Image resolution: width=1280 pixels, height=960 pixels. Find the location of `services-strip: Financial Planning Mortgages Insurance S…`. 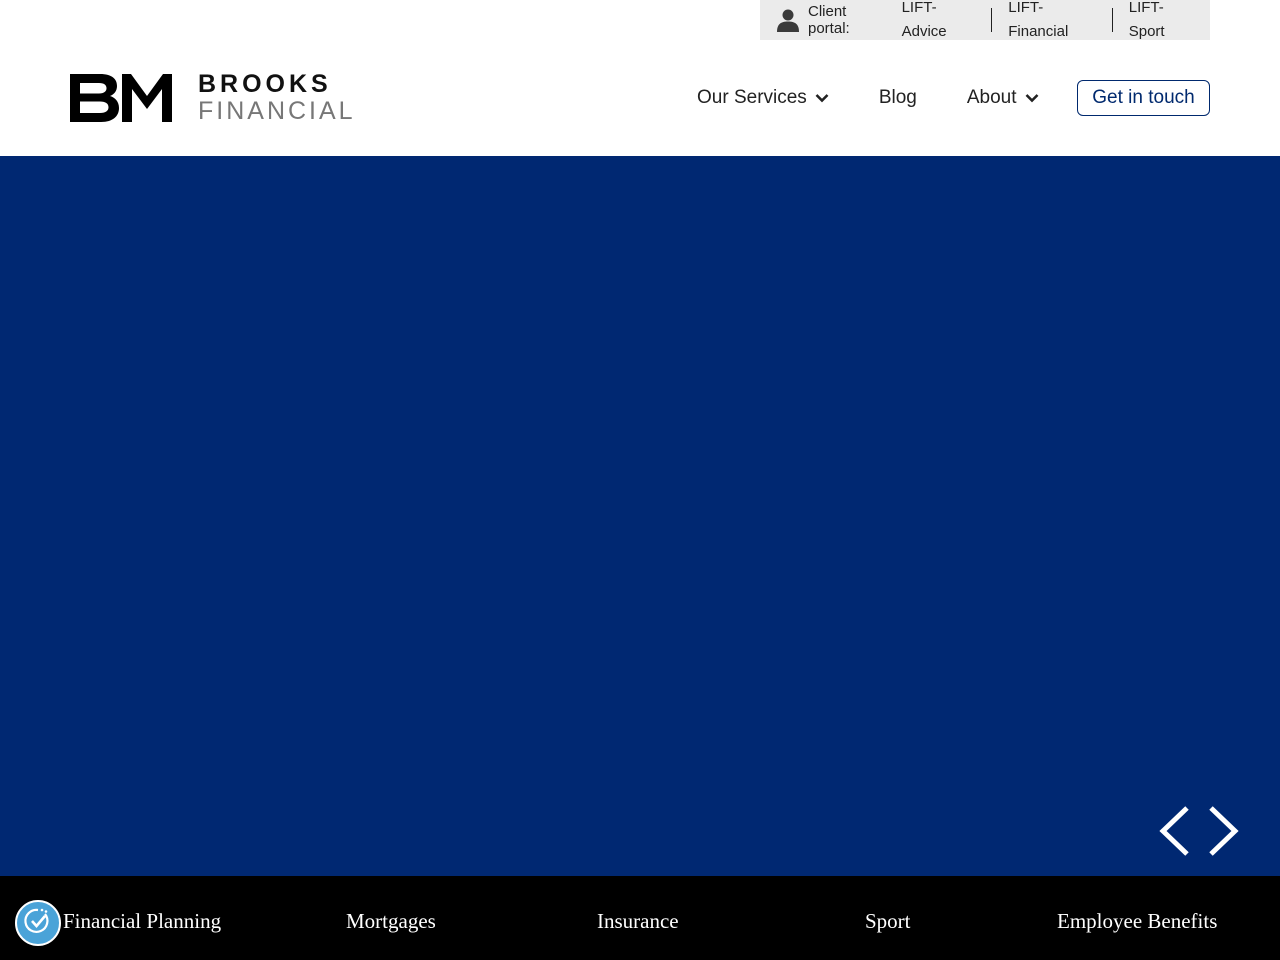

services-strip: Financial Planning Mortgages Insurance S… is located at coordinates (640, 918).